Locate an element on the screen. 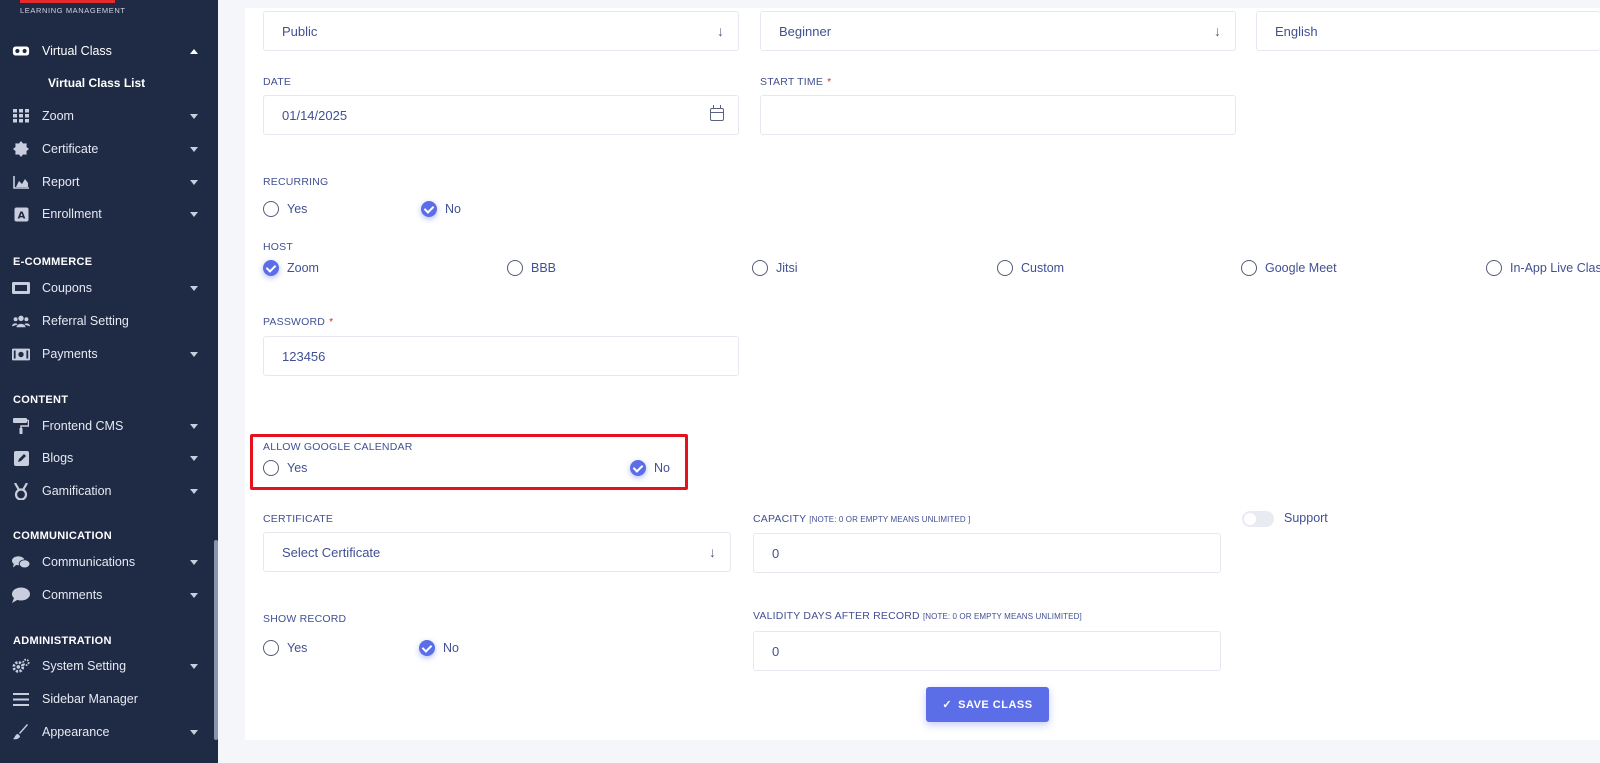 The image size is (1600, 763). start-time-input is located at coordinates (998, 115).